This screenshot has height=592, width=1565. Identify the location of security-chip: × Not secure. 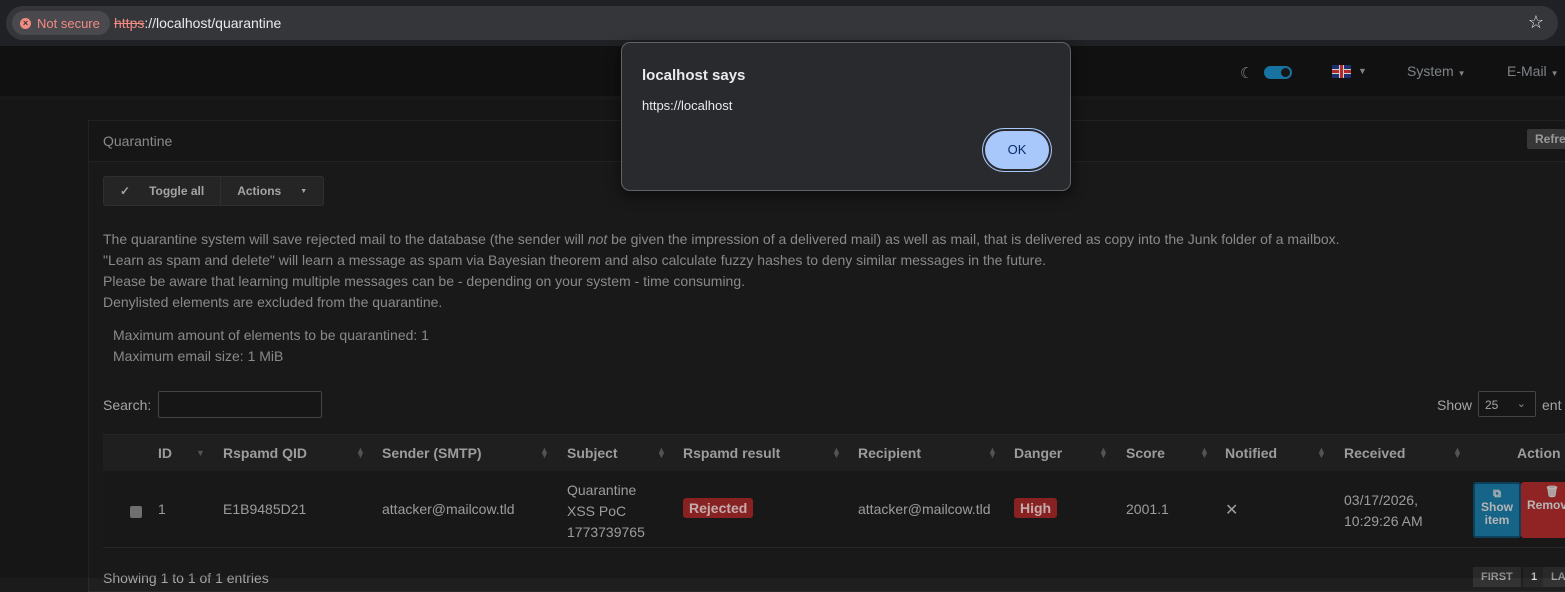
(61, 23).